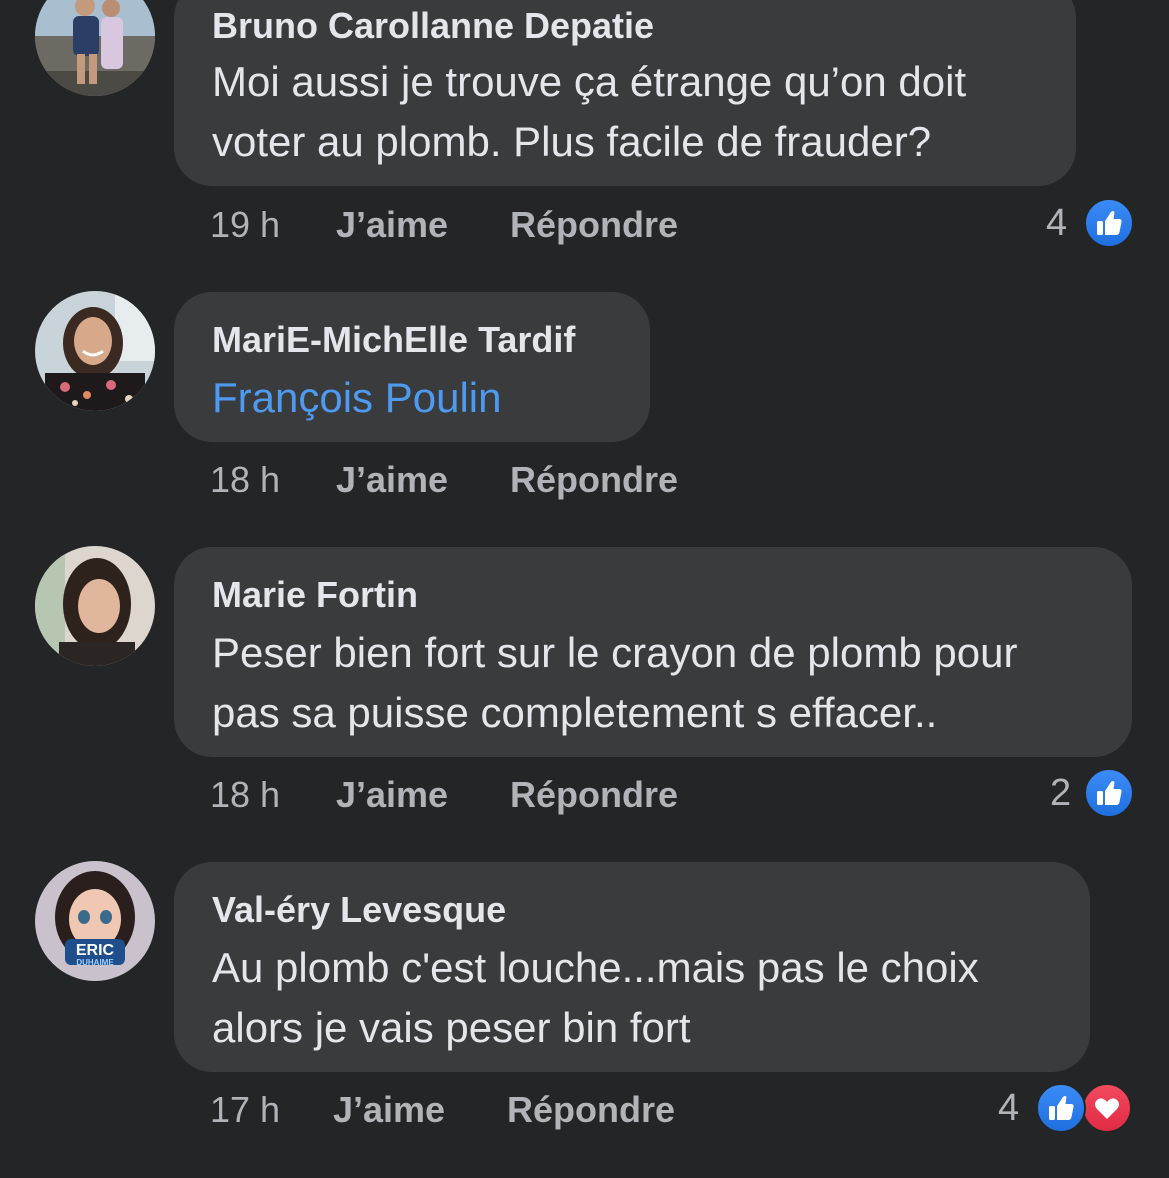 The height and width of the screenshot is (1178, 1169). What do you see at coordinates (575, 712) in the screenshot?
I see `comment-text-line: pas sa puisse completement s effacer..` at bounding box center [575, 712].